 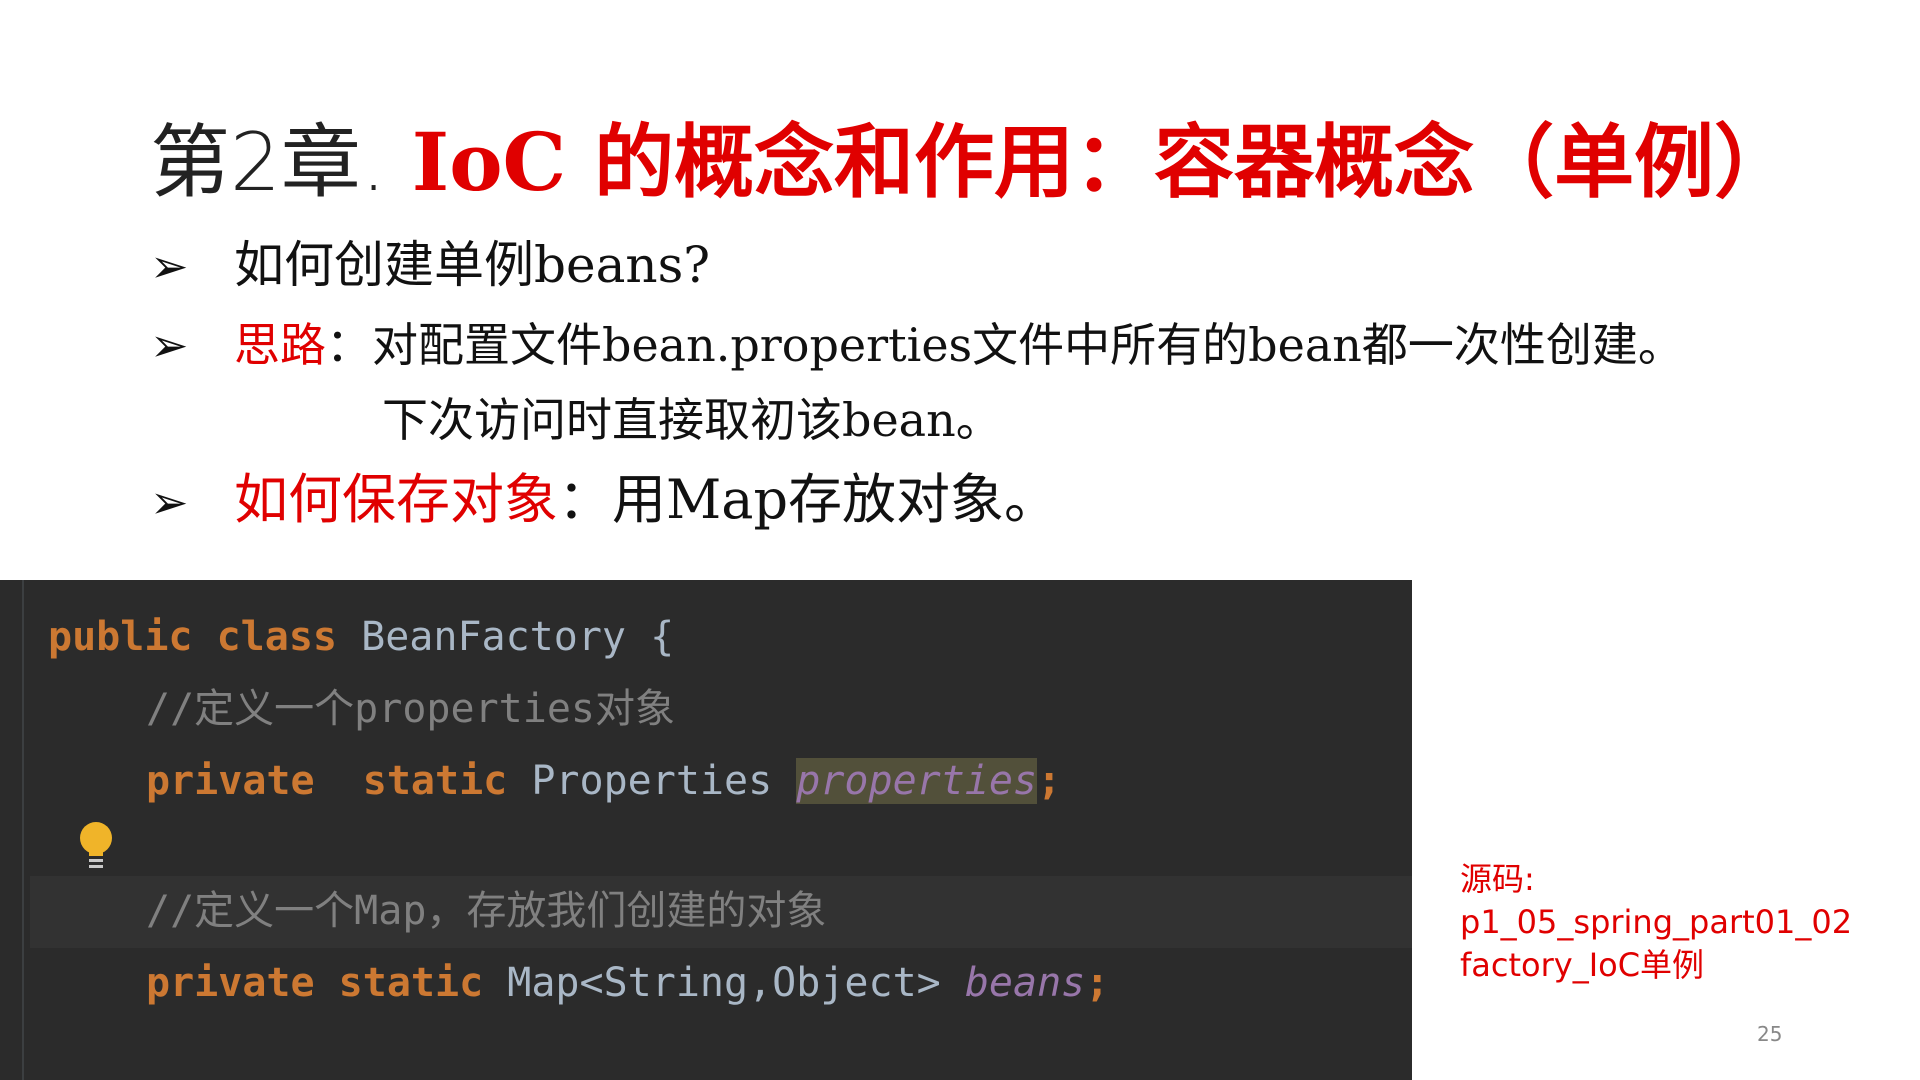 What do you see at coordinates (724, 983) in the screenshot?
I see `code-type: Map<String,Object>` at bounding box center [724, 983].